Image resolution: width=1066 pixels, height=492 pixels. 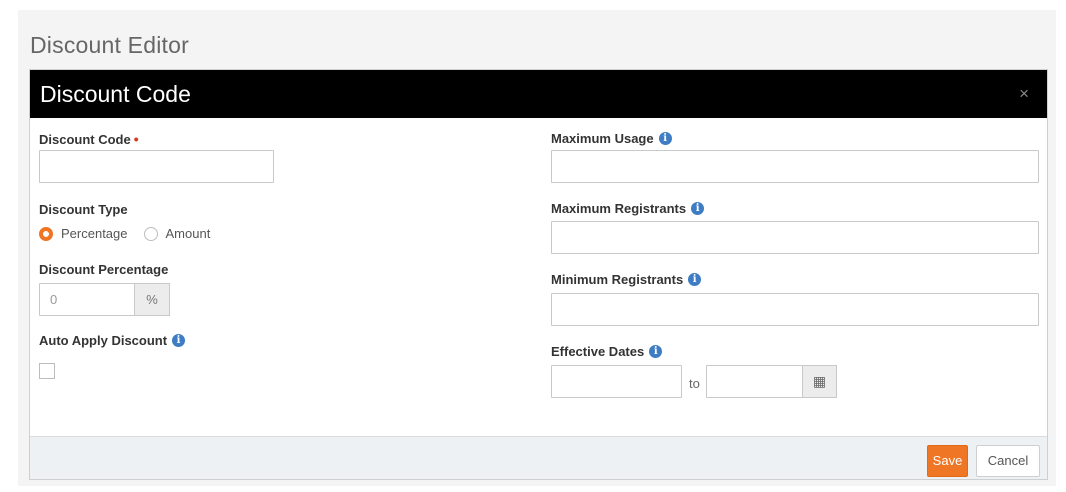 What do you see at coordinates (1008, 461) in the screenshot?
I see `cancel-button: Cancel` at bounding box center [1008, 461].